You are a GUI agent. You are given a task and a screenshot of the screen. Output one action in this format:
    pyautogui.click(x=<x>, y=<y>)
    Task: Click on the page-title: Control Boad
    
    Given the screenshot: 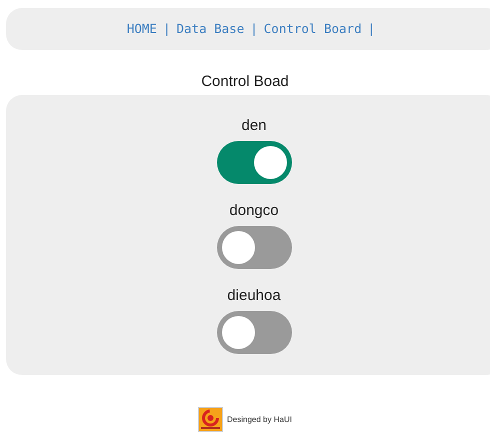 What is the action you would take?
    pyautogui.click(x=245, y=82)
    